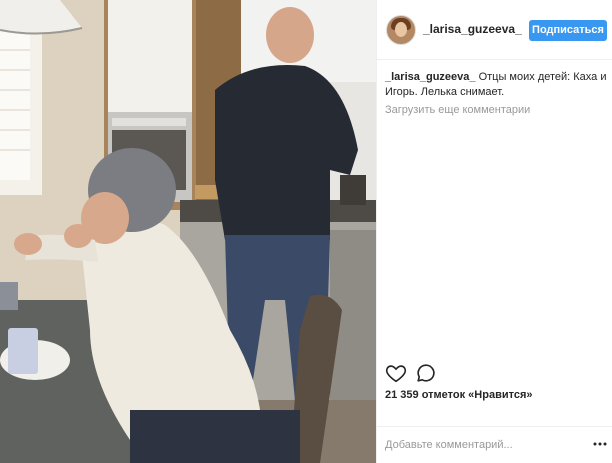  Describe the element at coordinates (396, 373) in the screenshot. I see `heart-icon` at that location.